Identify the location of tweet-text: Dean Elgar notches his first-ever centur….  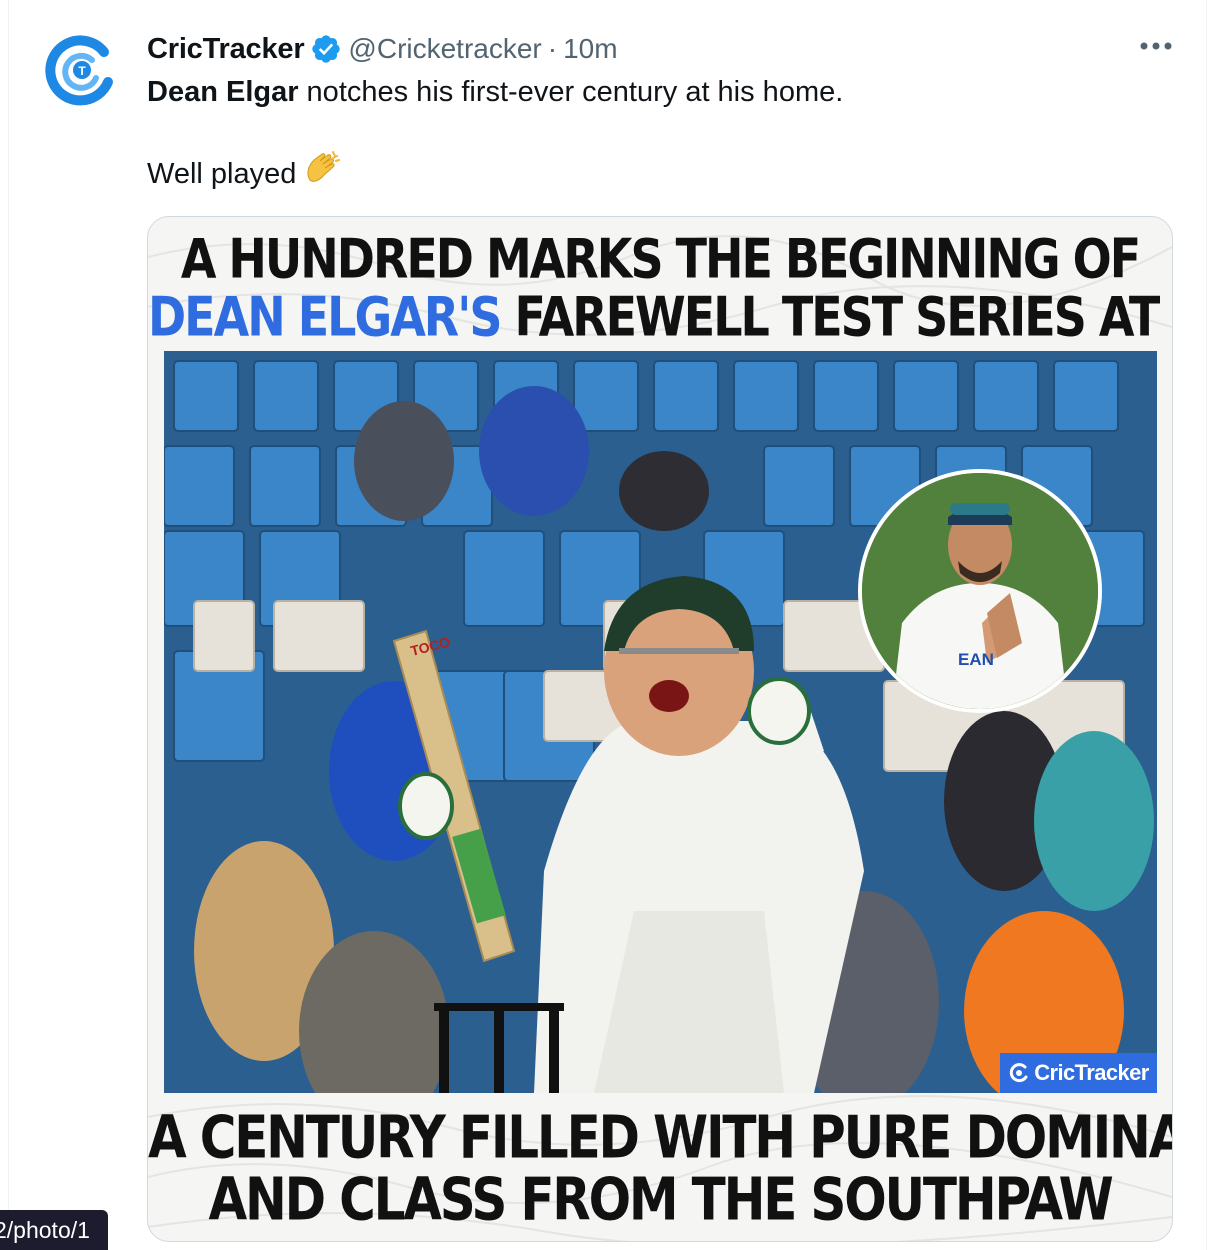
(647, 135).